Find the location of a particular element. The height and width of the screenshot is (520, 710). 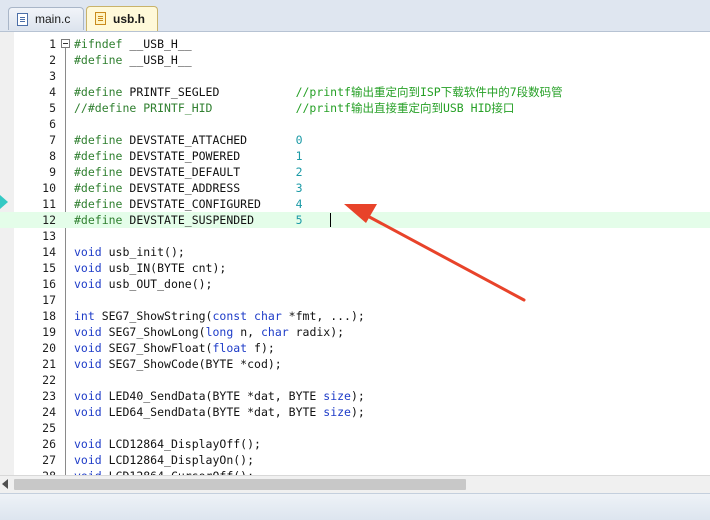

code-line: 26 void LCD12864_DisplayOff(); is located at coordinates (355, 444).